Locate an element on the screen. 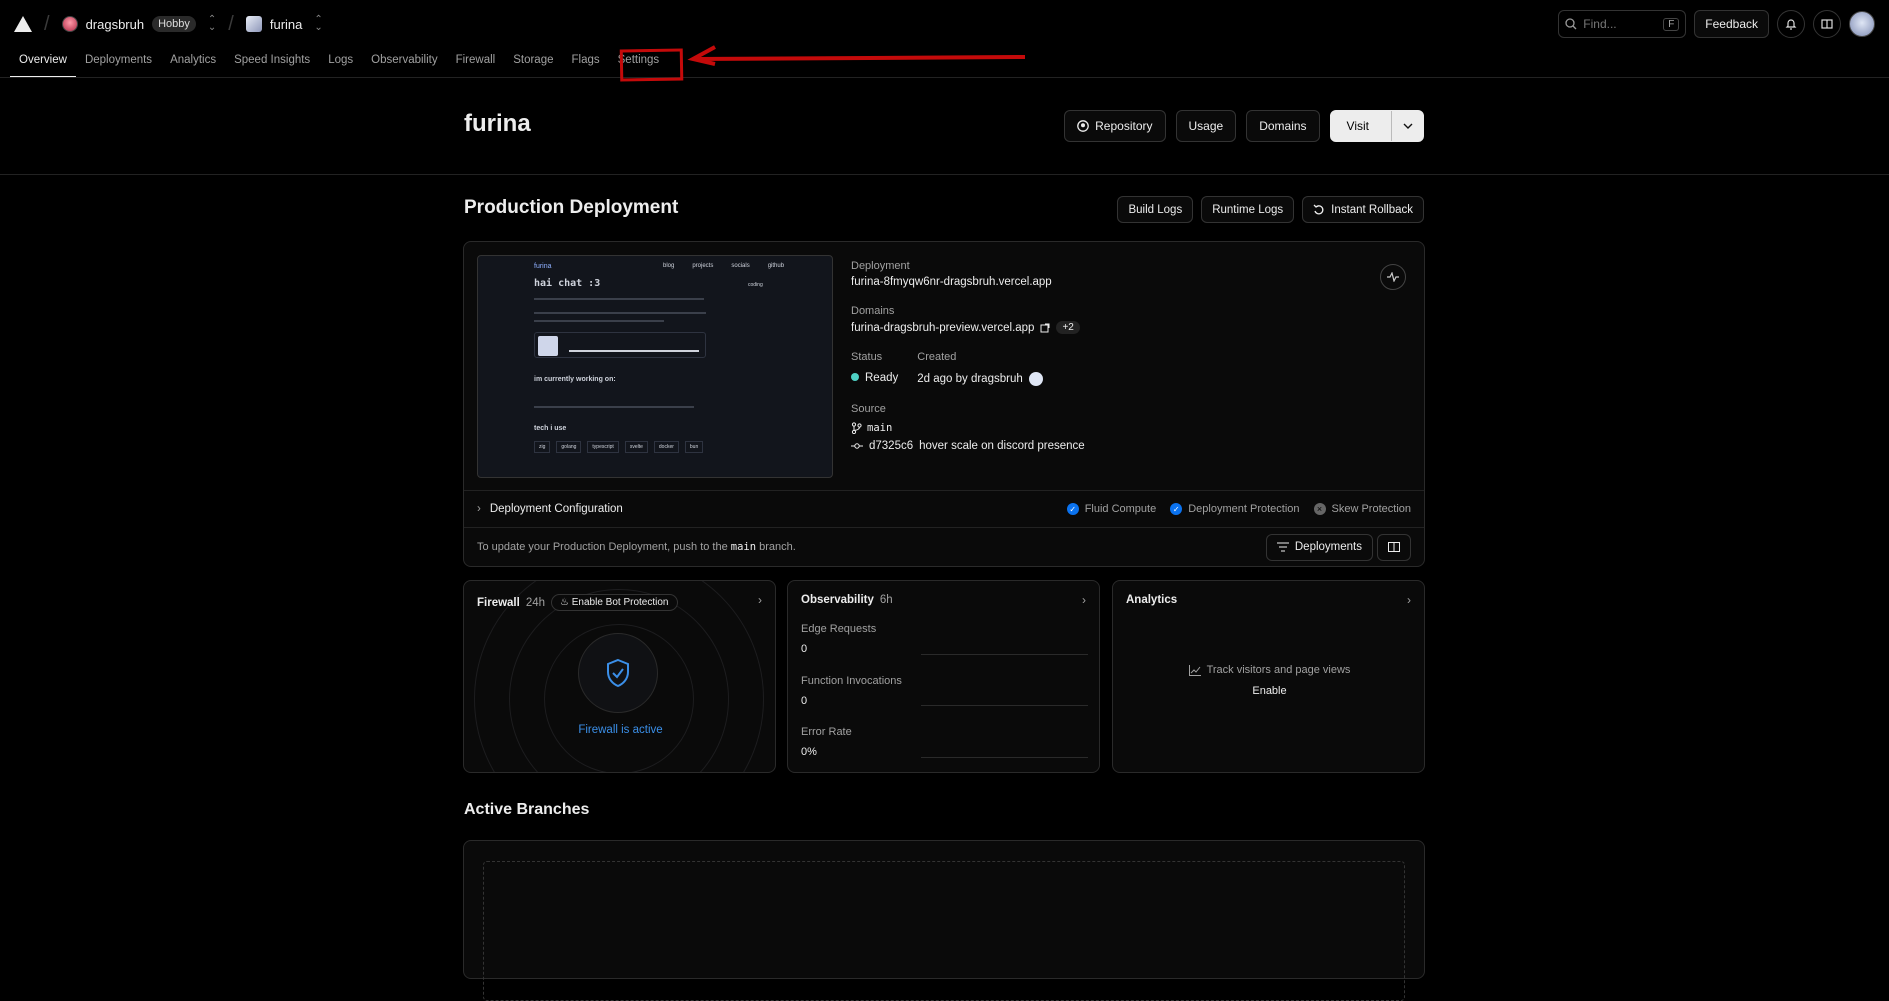 The image size is (1889, 1001). created-block: Created 2d ago by dragsbruh is located at coordinates (980, 368).